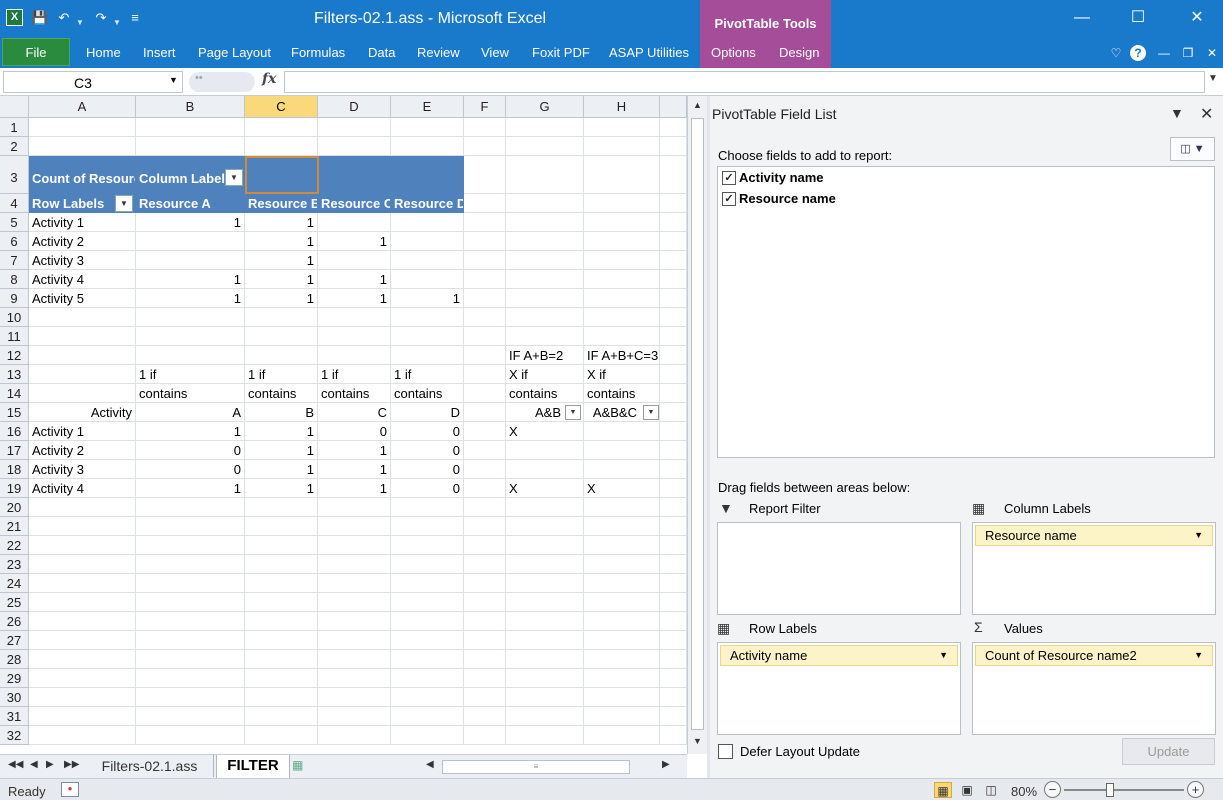 Image resolution: width=1223 pixels, height=800 pixels. What do you see at coordinates (729, 199) in the screenshot?
I see `checkbox-resource-name: ✓` at bounding box center [729, 199].